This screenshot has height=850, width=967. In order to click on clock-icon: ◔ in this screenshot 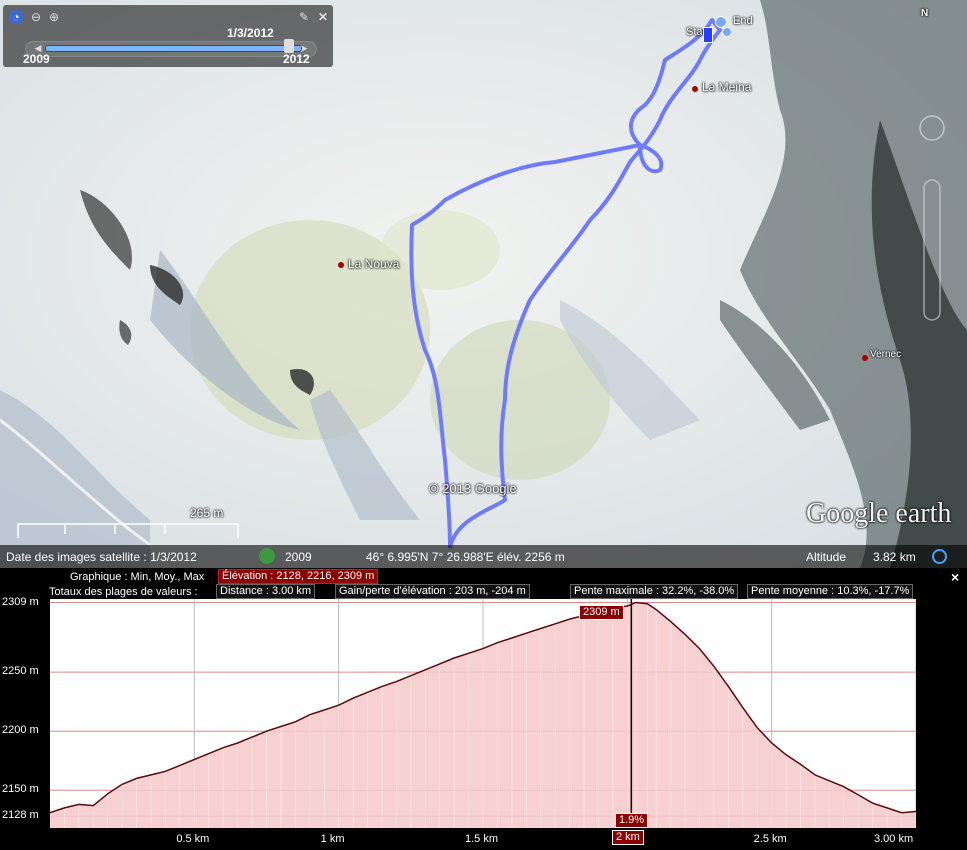, I will do `click(16, 17)`.